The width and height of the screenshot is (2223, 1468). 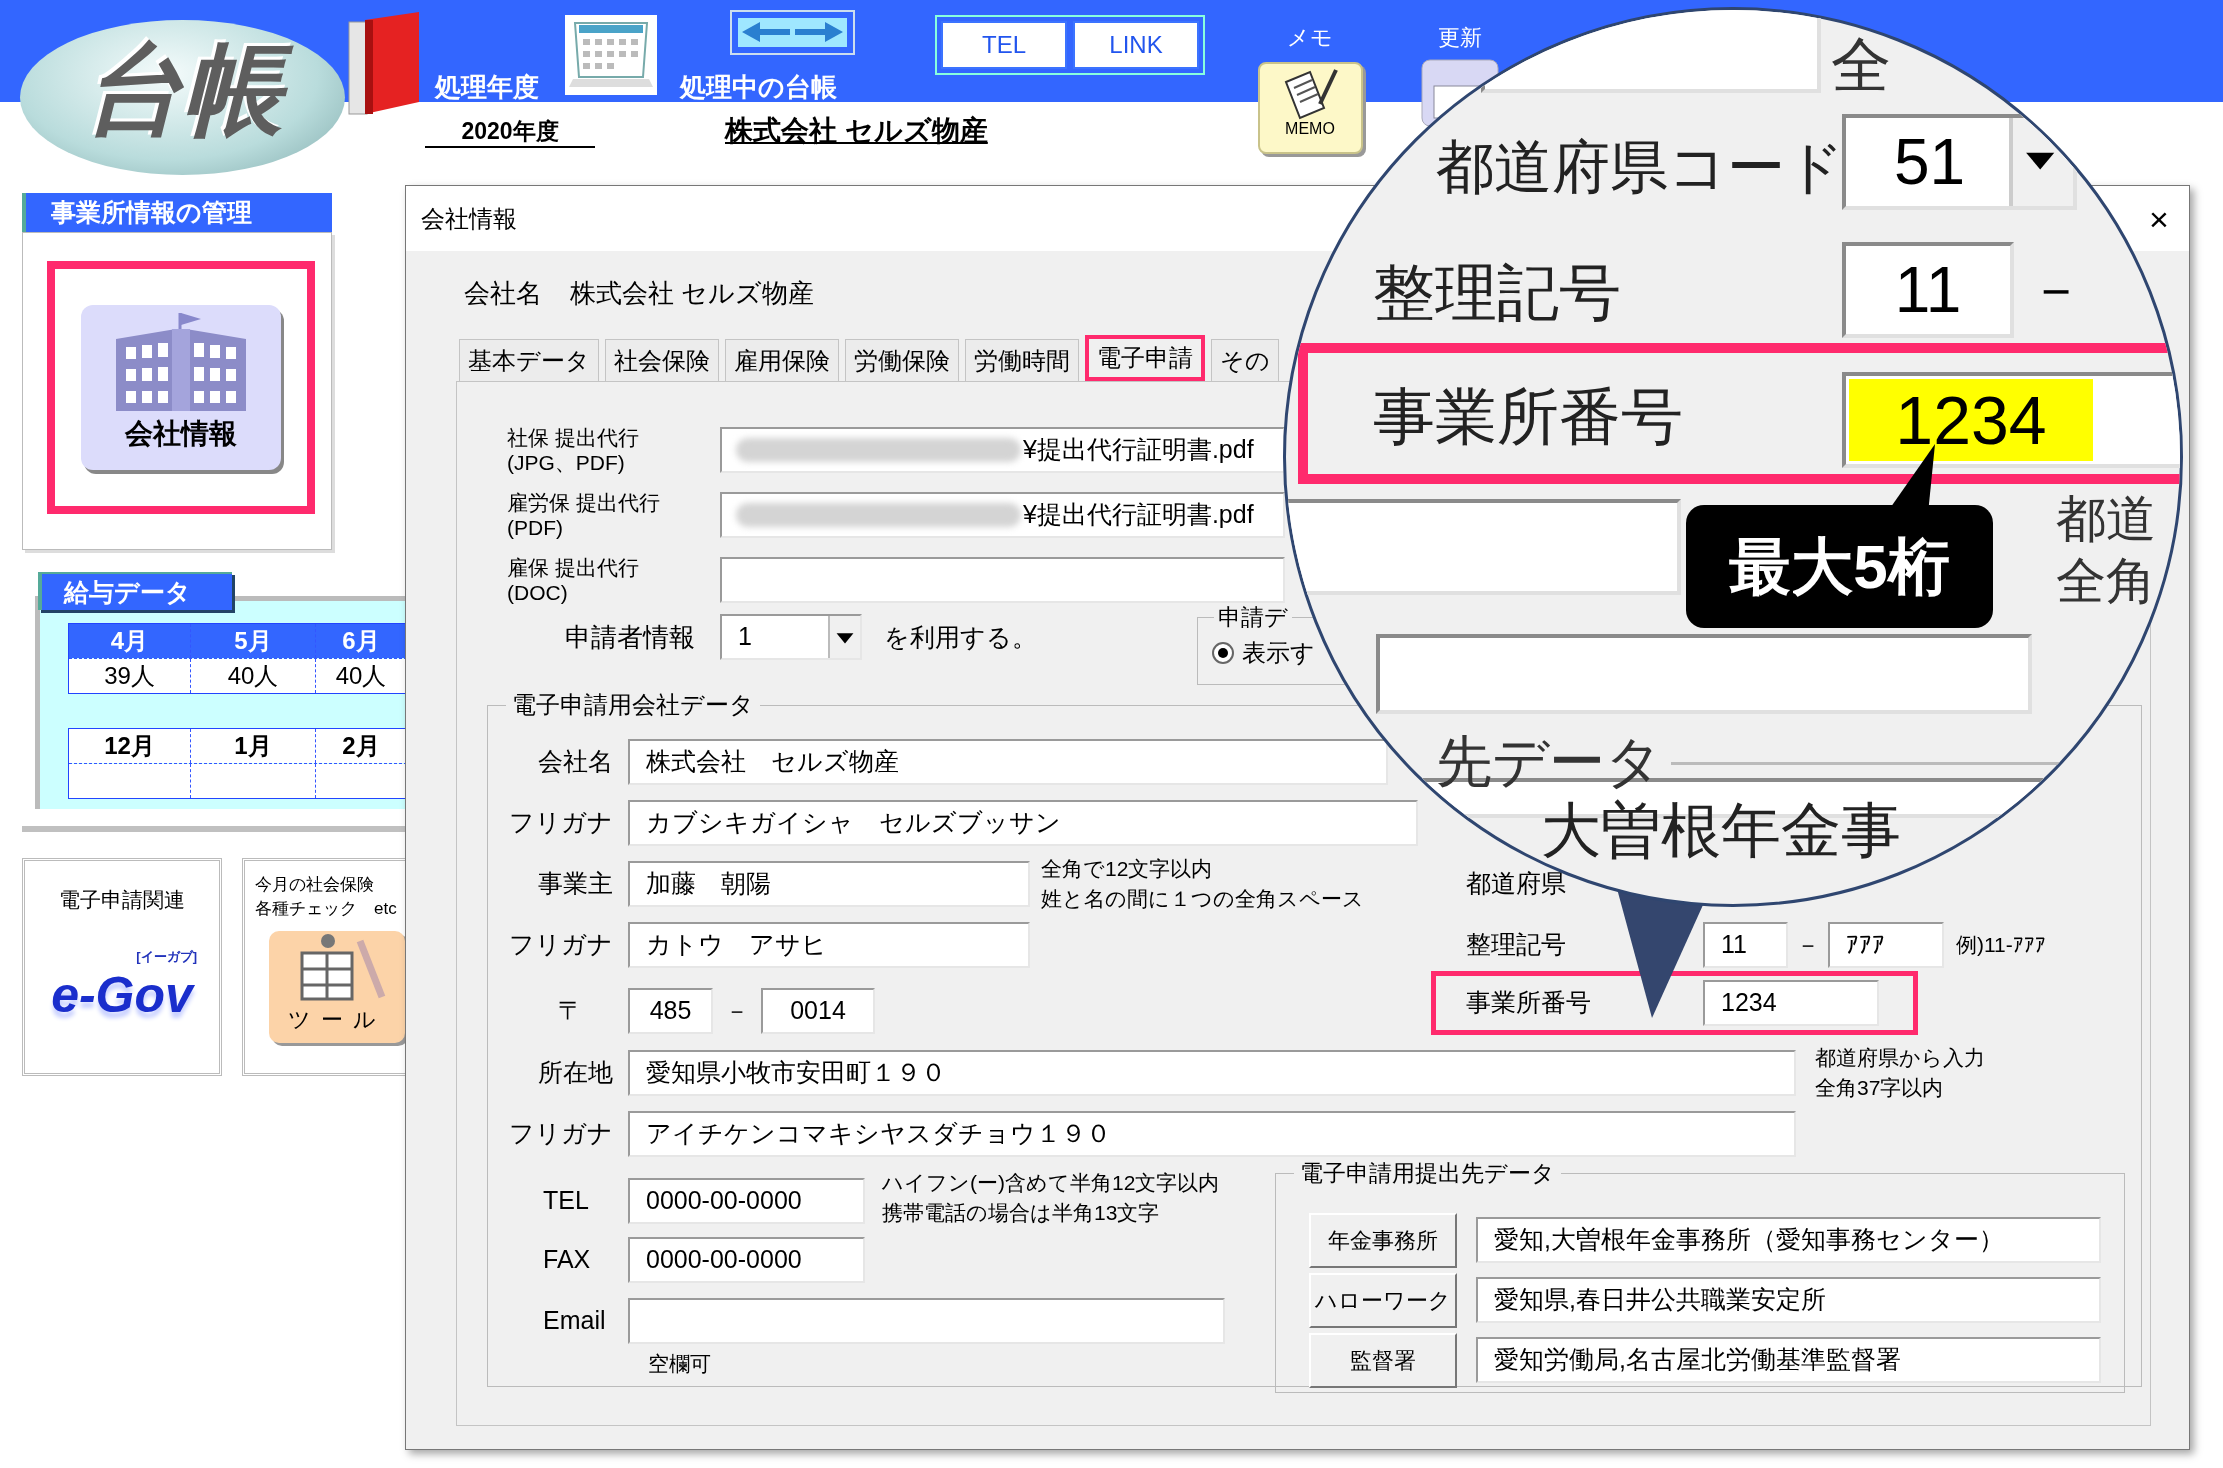 What do you see at coordinates (1788, 1240) in the screenshot?
I see `input-field: 愛知,大曽根年金事務所（愛知事務センター）` at bounding box center [1788, 1240].